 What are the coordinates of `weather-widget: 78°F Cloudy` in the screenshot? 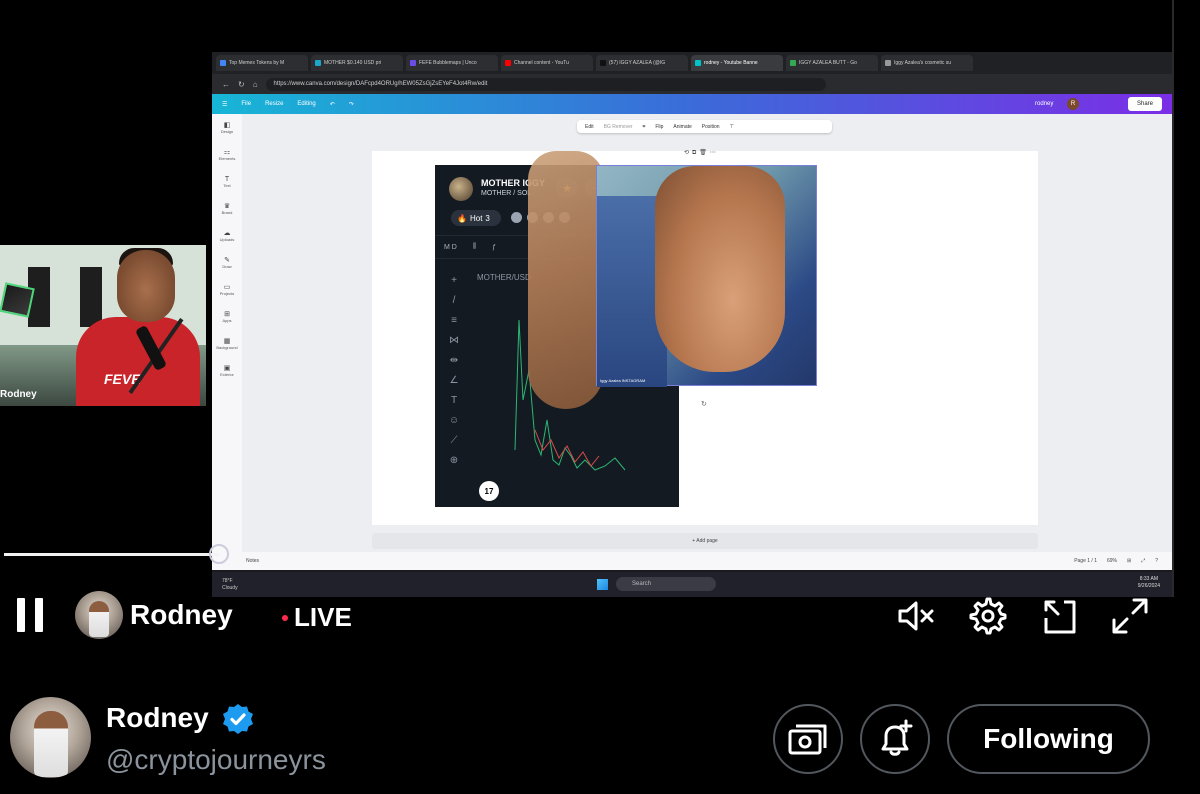 It's located at (230, 585).